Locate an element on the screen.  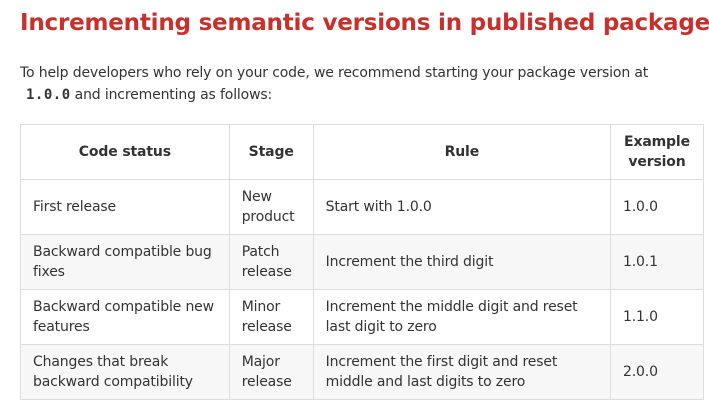
header-row: Code status Stage Rule Example version is located at coordinates (362, 152).